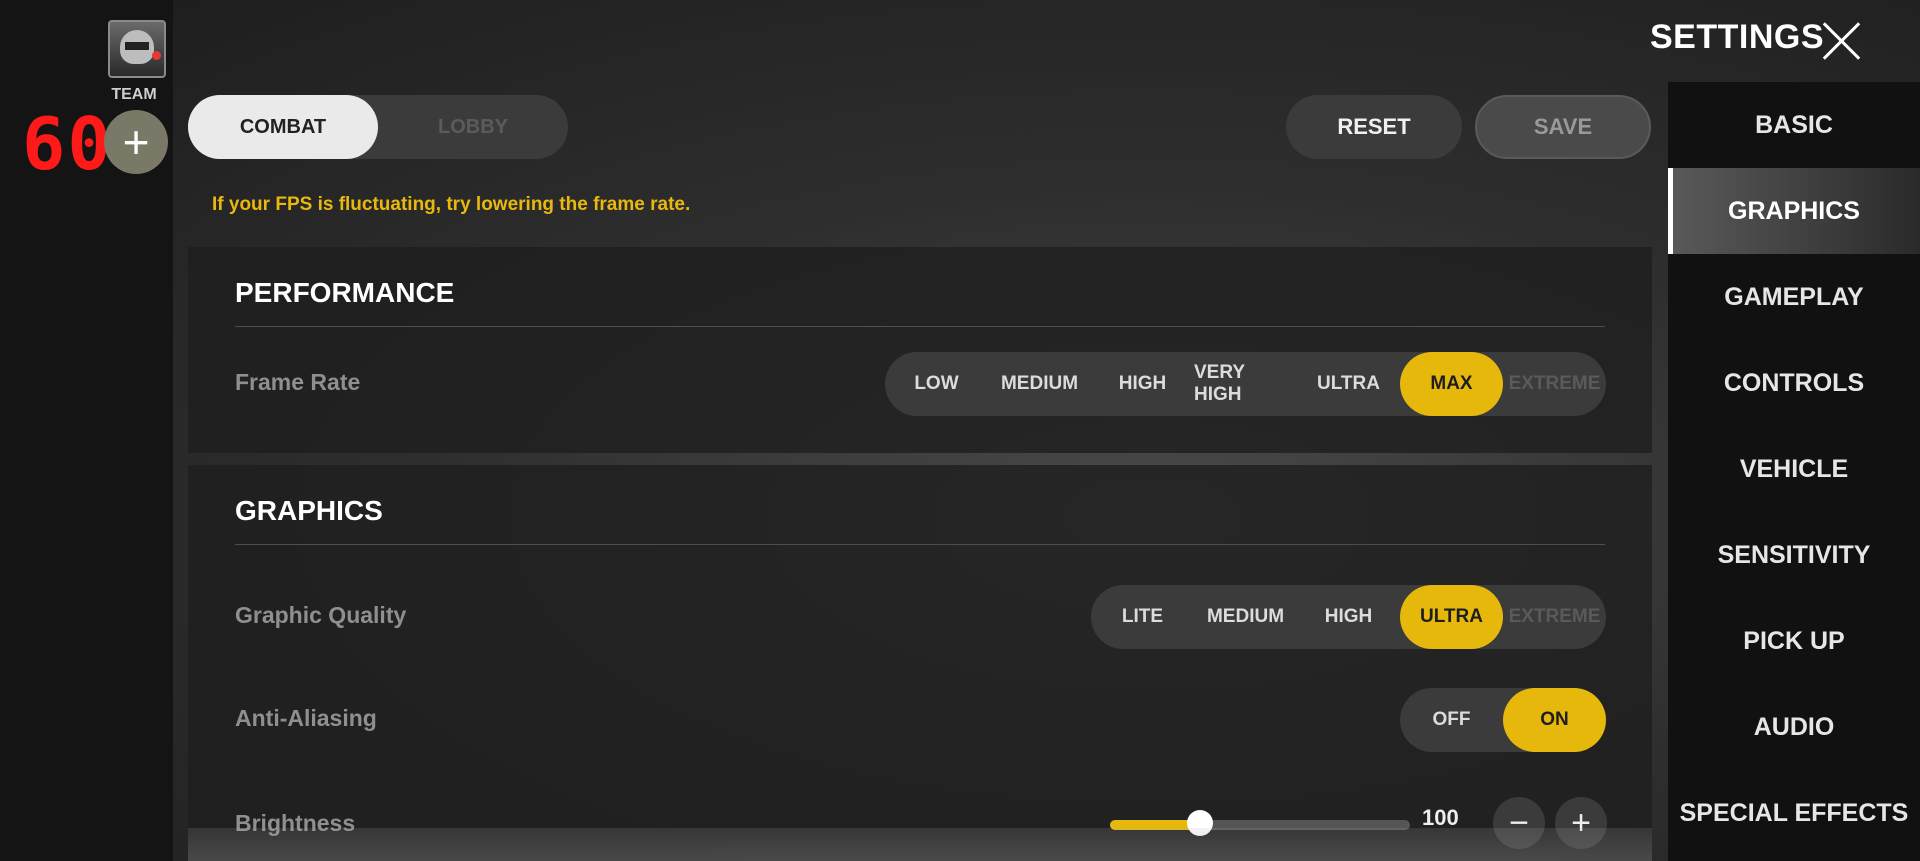 The width and height of the screenshot is (1920, 861). I want to click on mode-toggle: COMBAT LOBBY, so click(378, 127).